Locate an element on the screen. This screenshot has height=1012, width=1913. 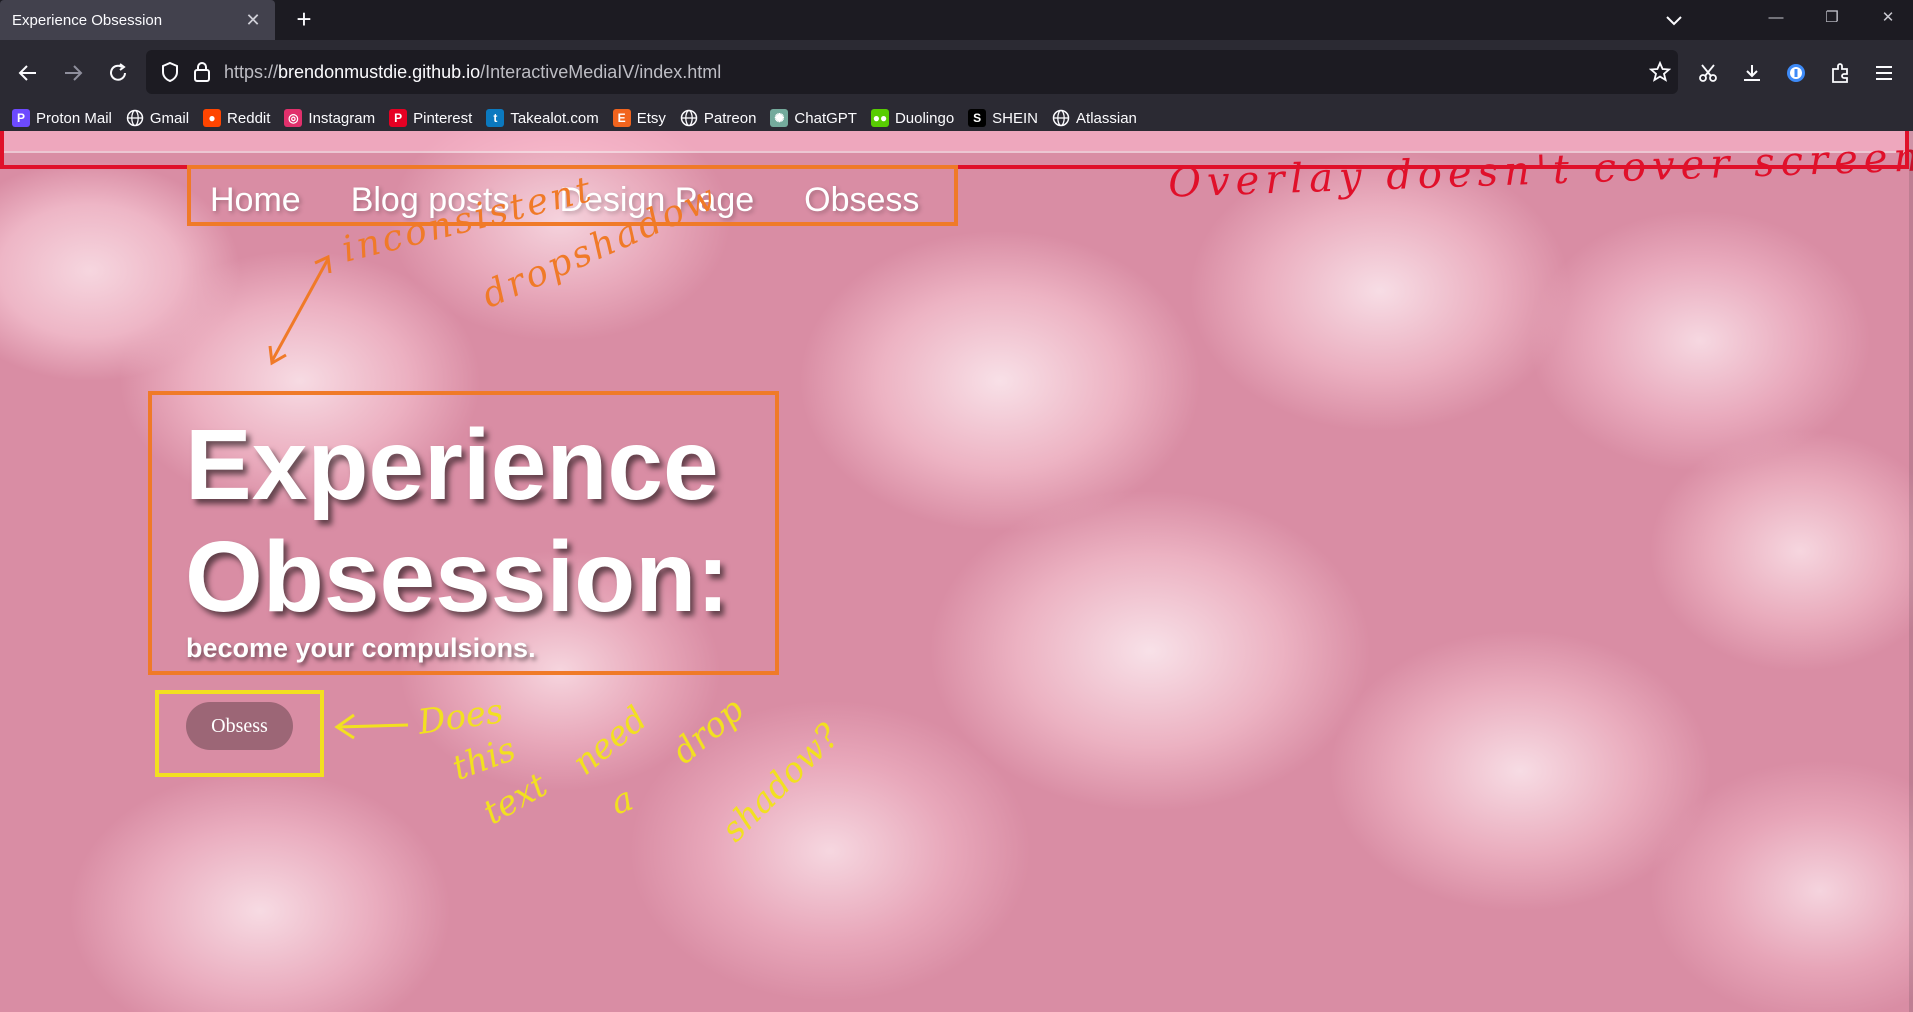
bookmark-label: Etsy is located at coordinates (651, 118).